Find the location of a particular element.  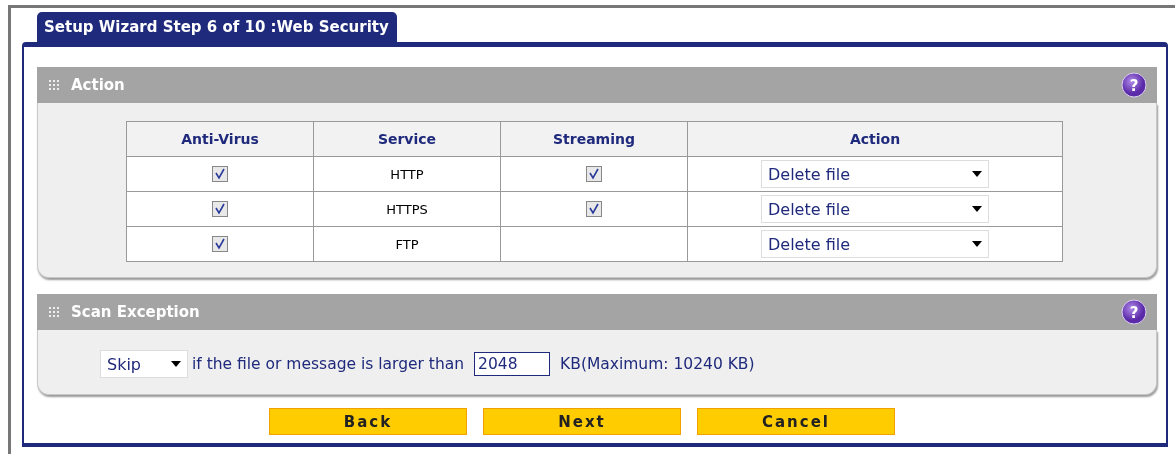

wizard-button: Back is located at coordinates (368, 421).